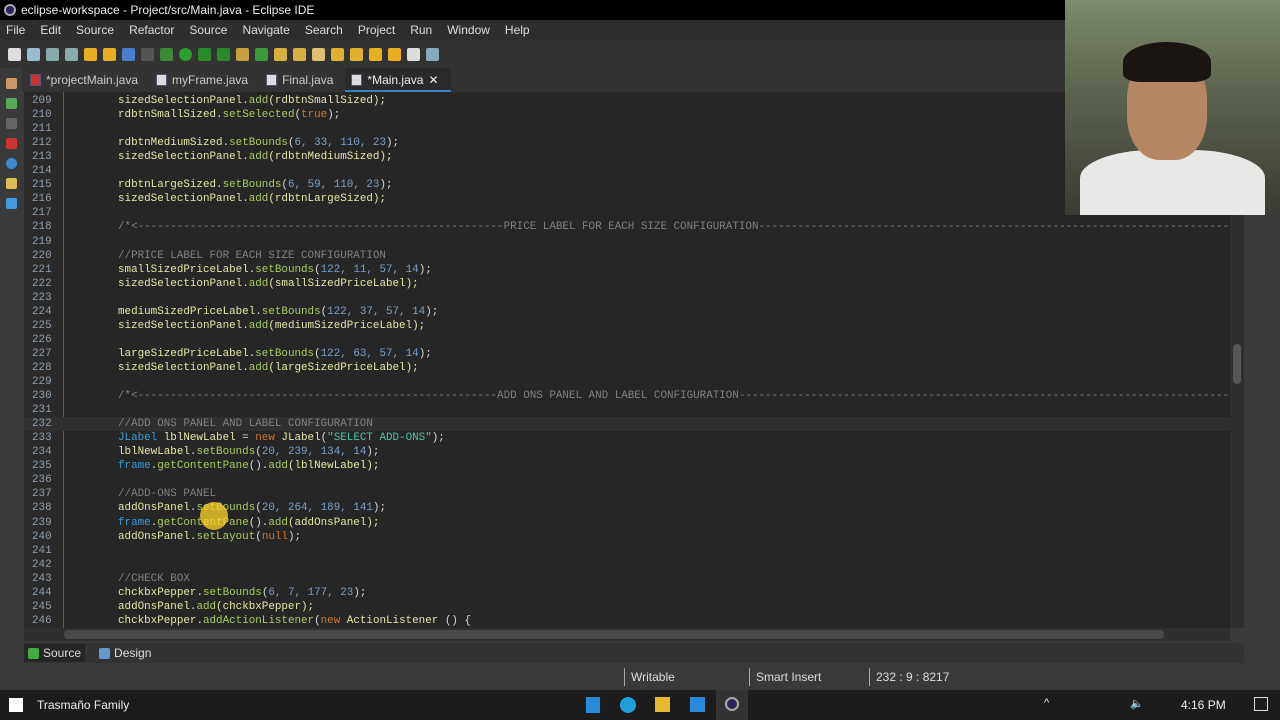  Describe the element at coordinates (248, 466) in the screenshot. I see `code-text: frame.getContentPane().add(lblNewLabel);` at that location.